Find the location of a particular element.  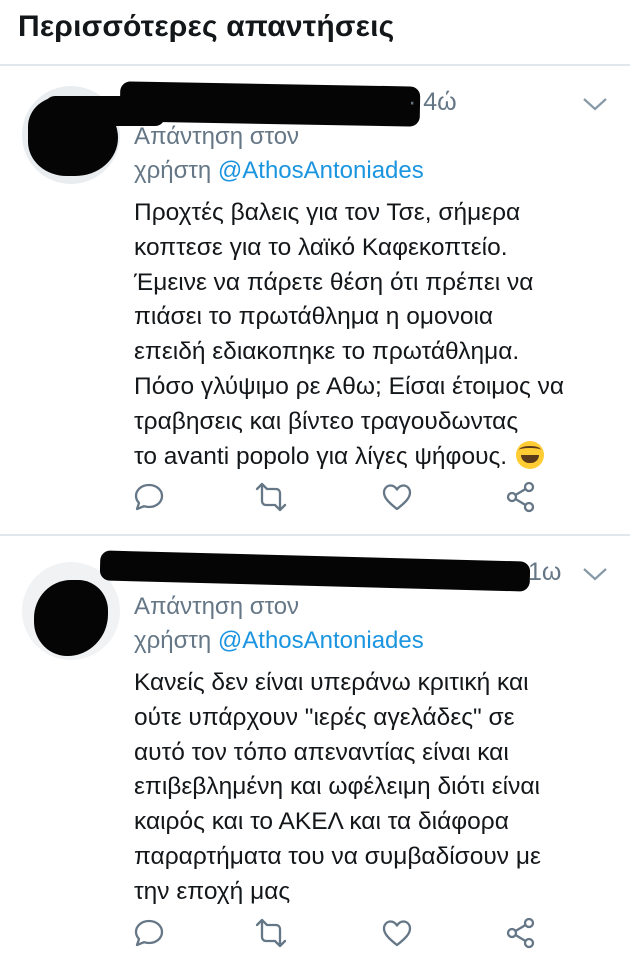

tweet-timestamp: · 4ώ is located at coordinates (432, 102).